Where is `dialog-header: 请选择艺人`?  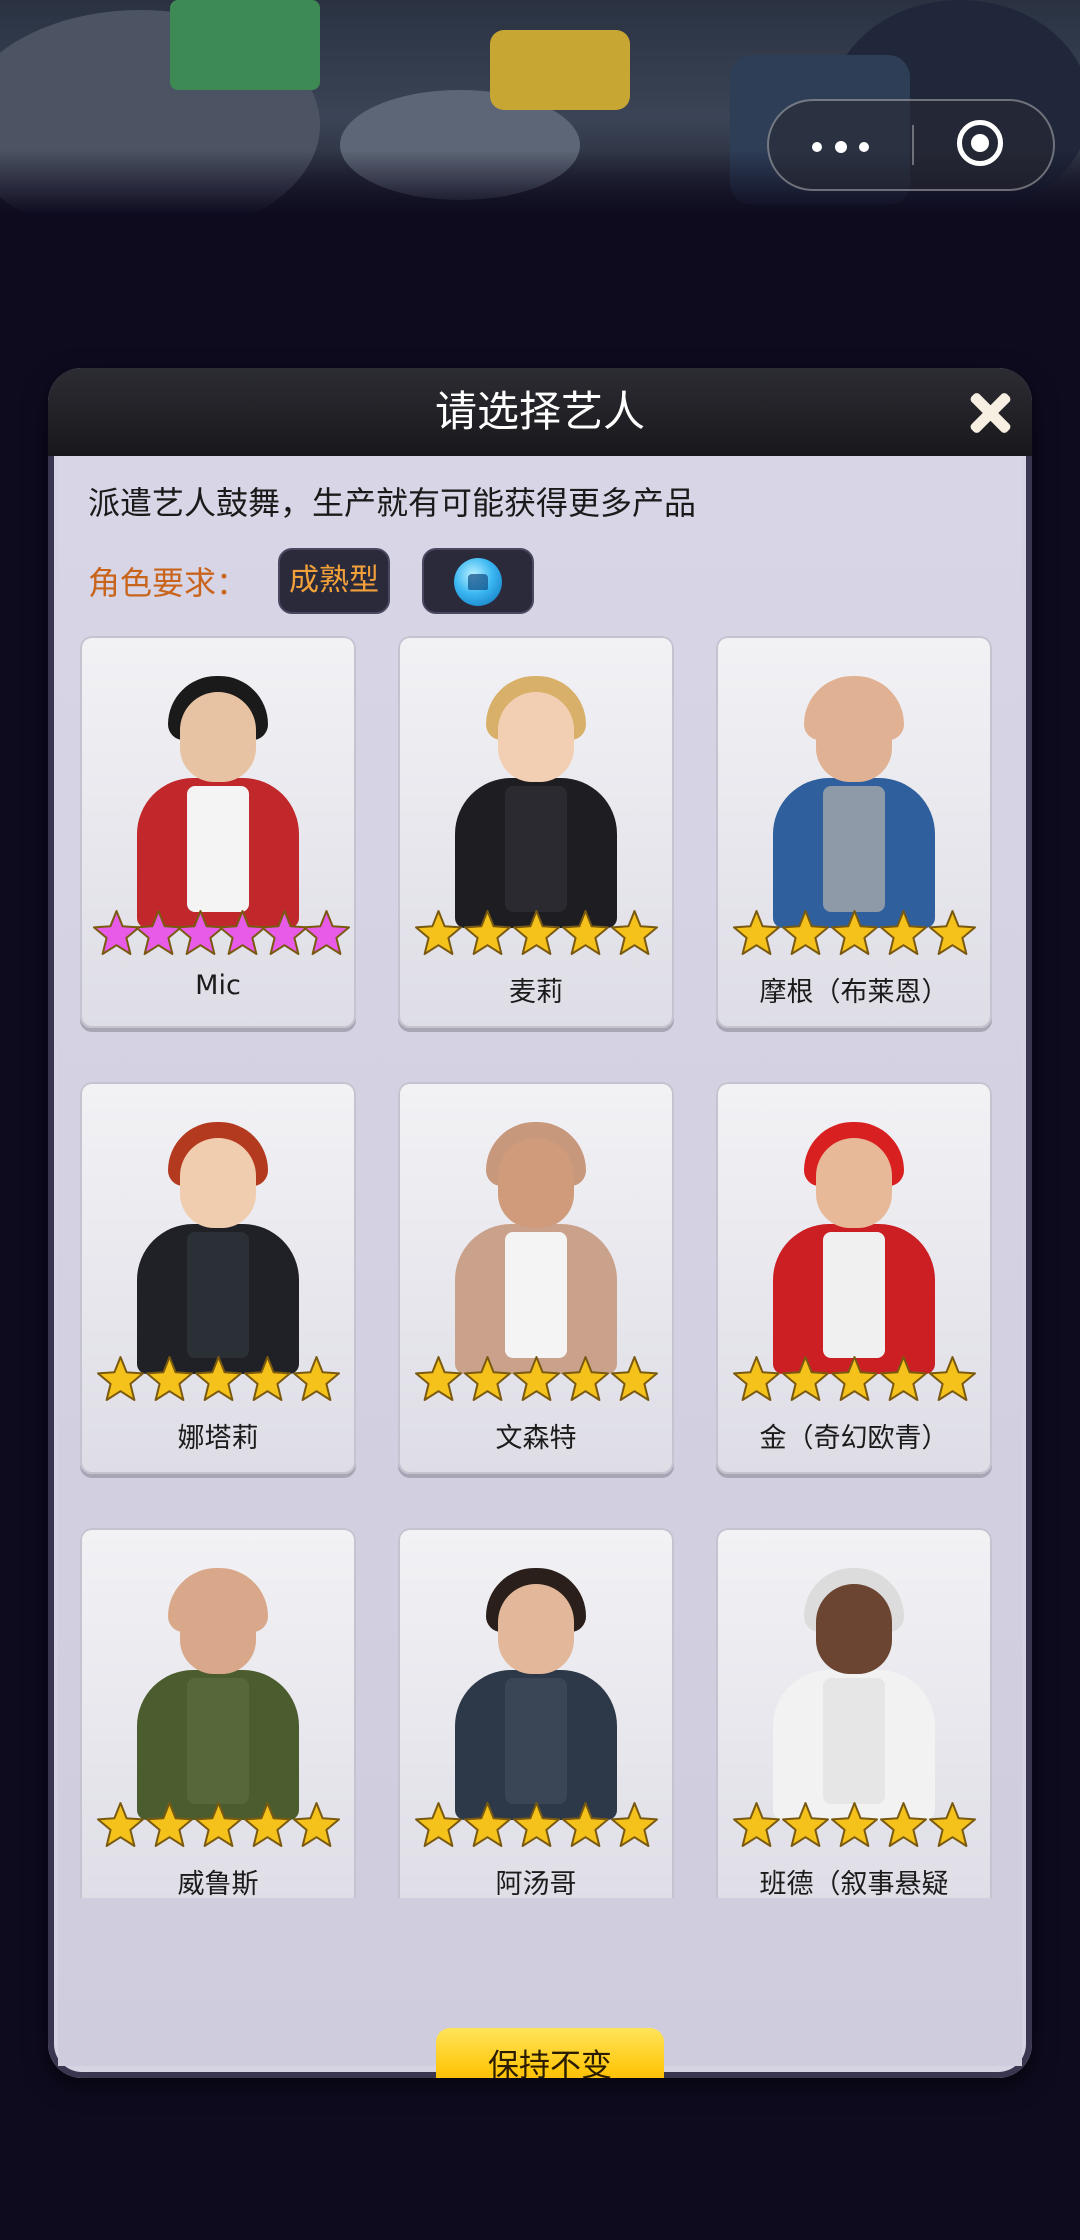 dialog-header: 请选择艺人 is located at coordinates (540, 412).